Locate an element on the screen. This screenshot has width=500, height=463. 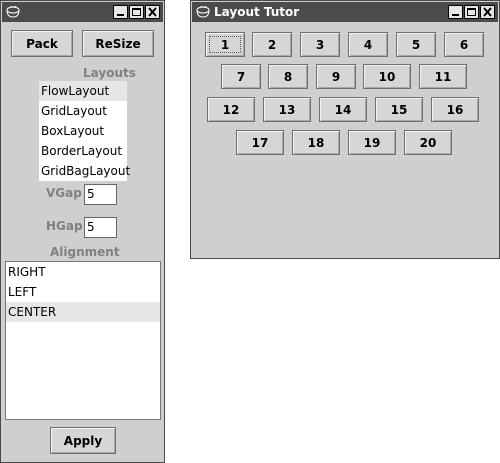
layout-button-5: 5 is located at coordinates (416, 44).